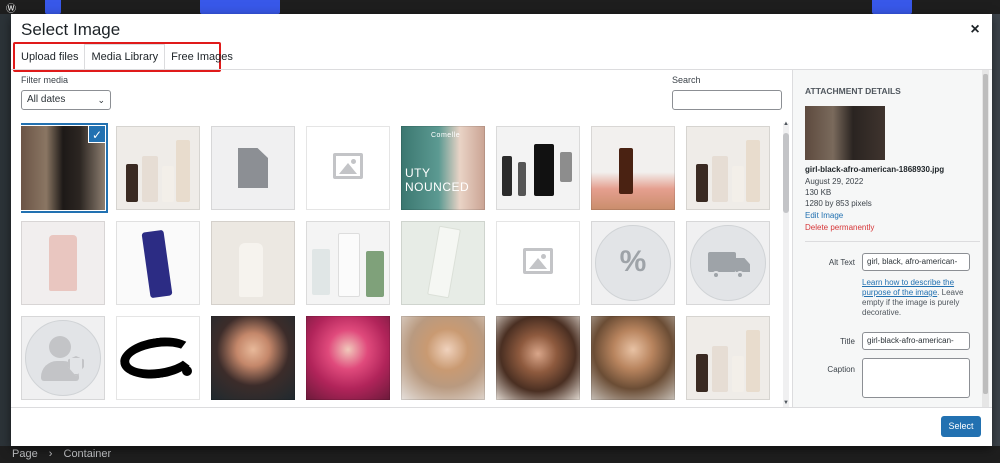 This screenshot has width=1000, height=463. I want to click on attachment-thumbnail, so click(845, 133).